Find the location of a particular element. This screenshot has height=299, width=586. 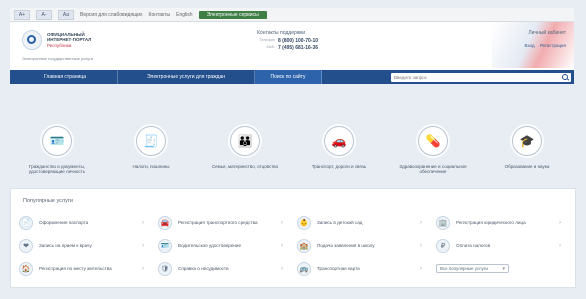

popular-service-item: ❤ Запись на прием к врачу › is located at coordinates (84, 245).